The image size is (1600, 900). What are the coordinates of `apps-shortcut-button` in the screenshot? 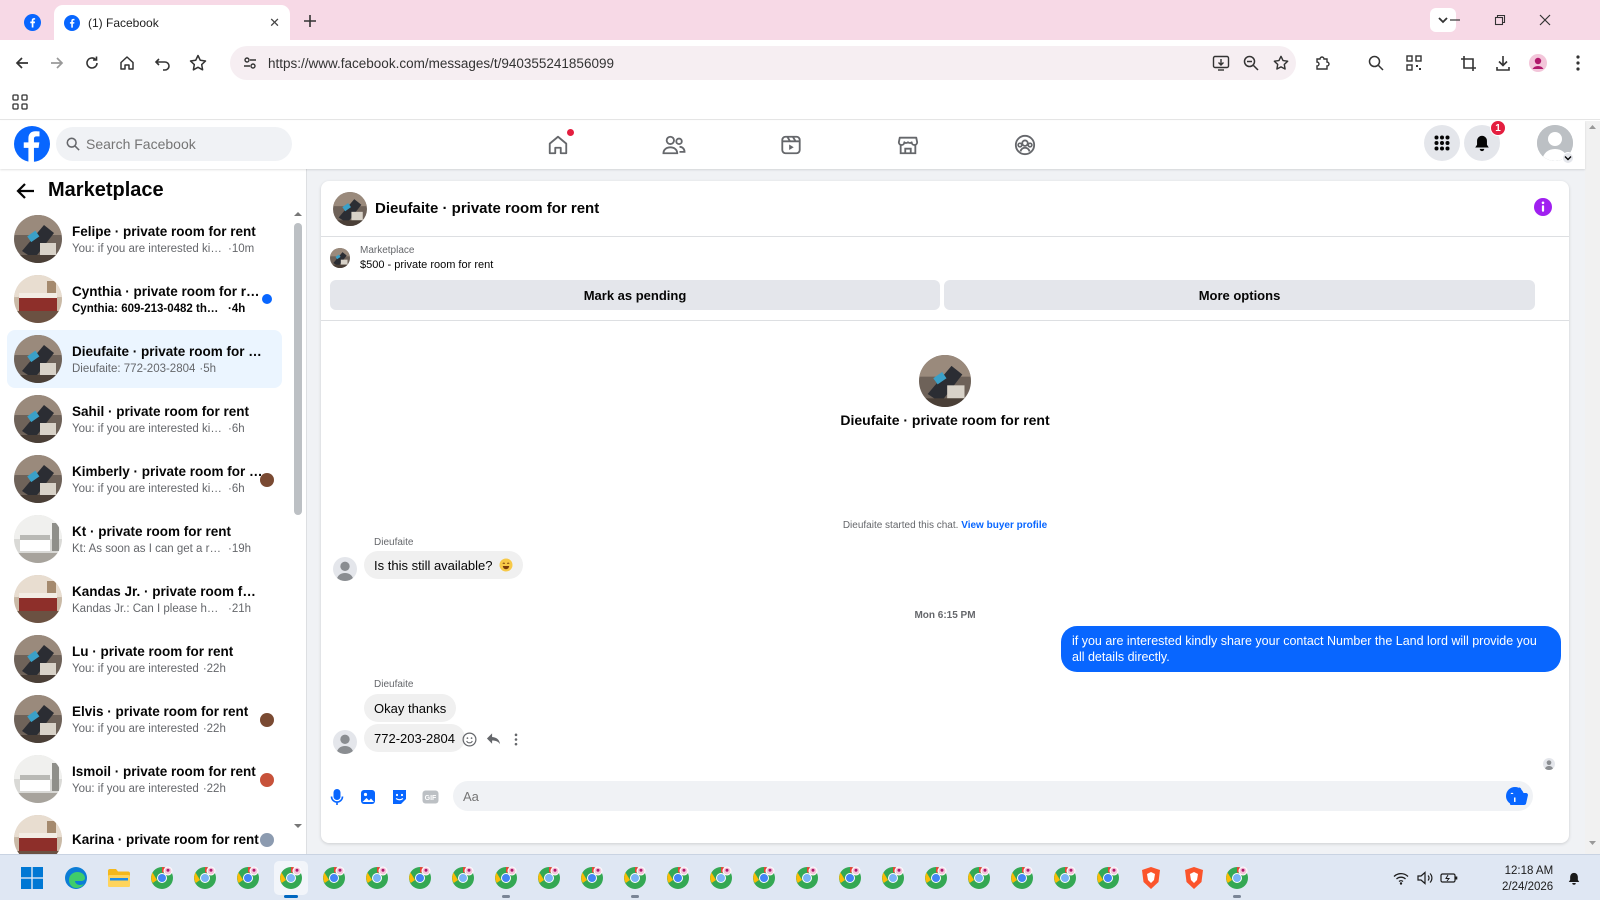 It's located at (20, 102).